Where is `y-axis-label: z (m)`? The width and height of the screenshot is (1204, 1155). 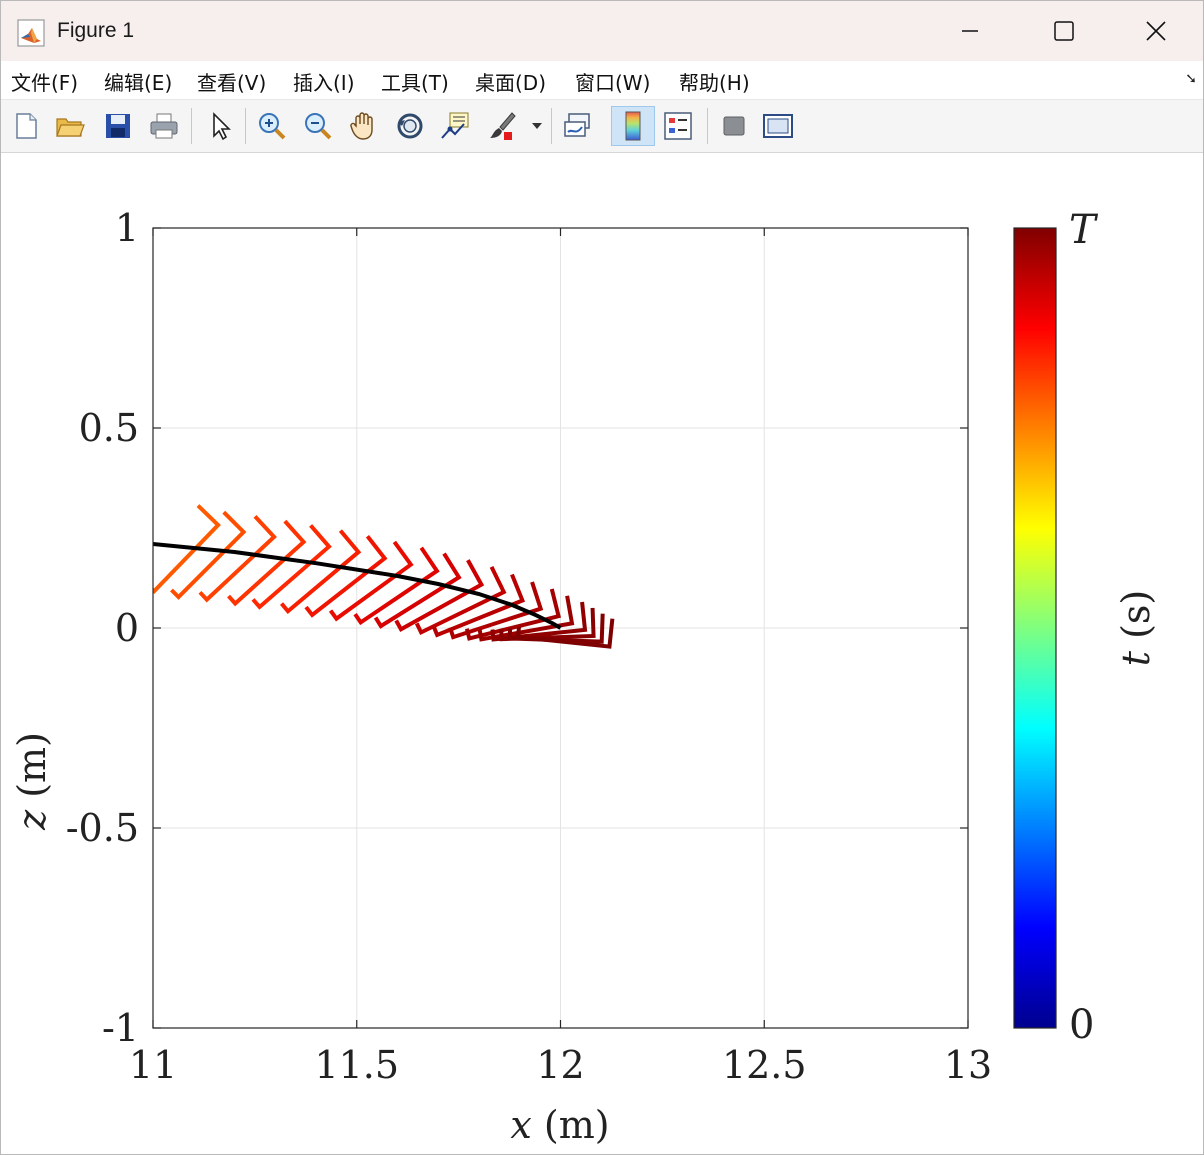 y-axis-label: z (m) is located at coordinates (32, 781).